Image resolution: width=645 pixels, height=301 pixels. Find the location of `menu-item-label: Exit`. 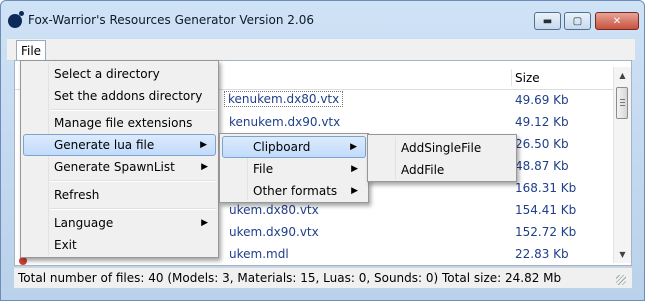

menu-item-label: Exit is located at coordinates (65, 245).